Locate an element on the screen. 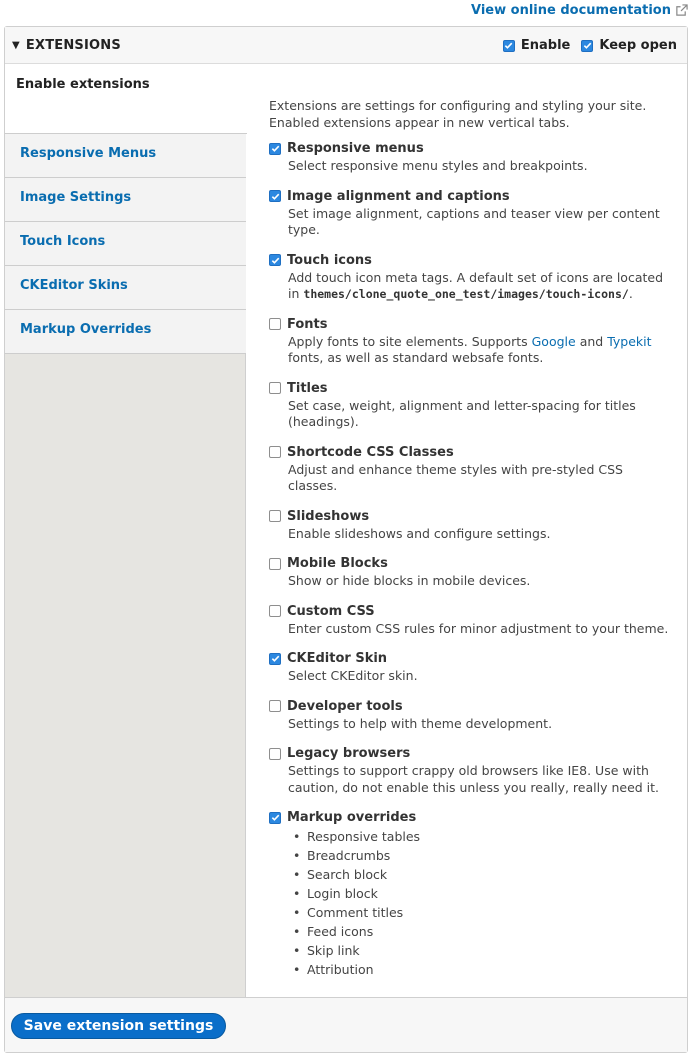 This screenshot has height=1057, width=693. description-text: Settings to help with theme development. is located at coordinates (420, 723).